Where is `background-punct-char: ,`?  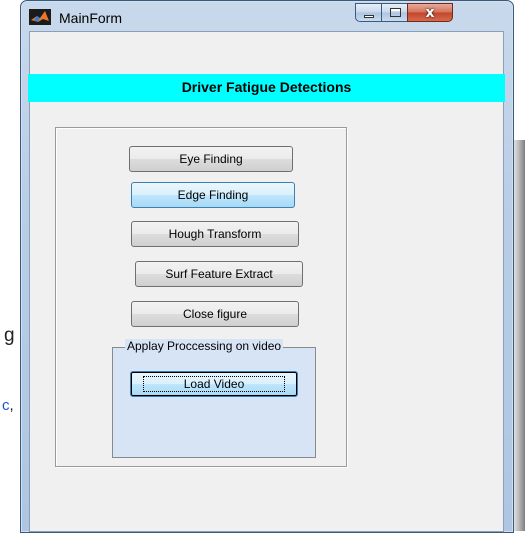 background-punct-char: , is located at coordinates (11, 405).